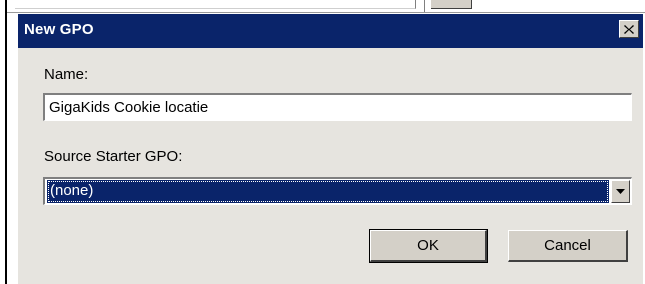  What do you see at coordinates (215, 4) in the screenshot?
I see `background-field` at bounding box center [215, 4].